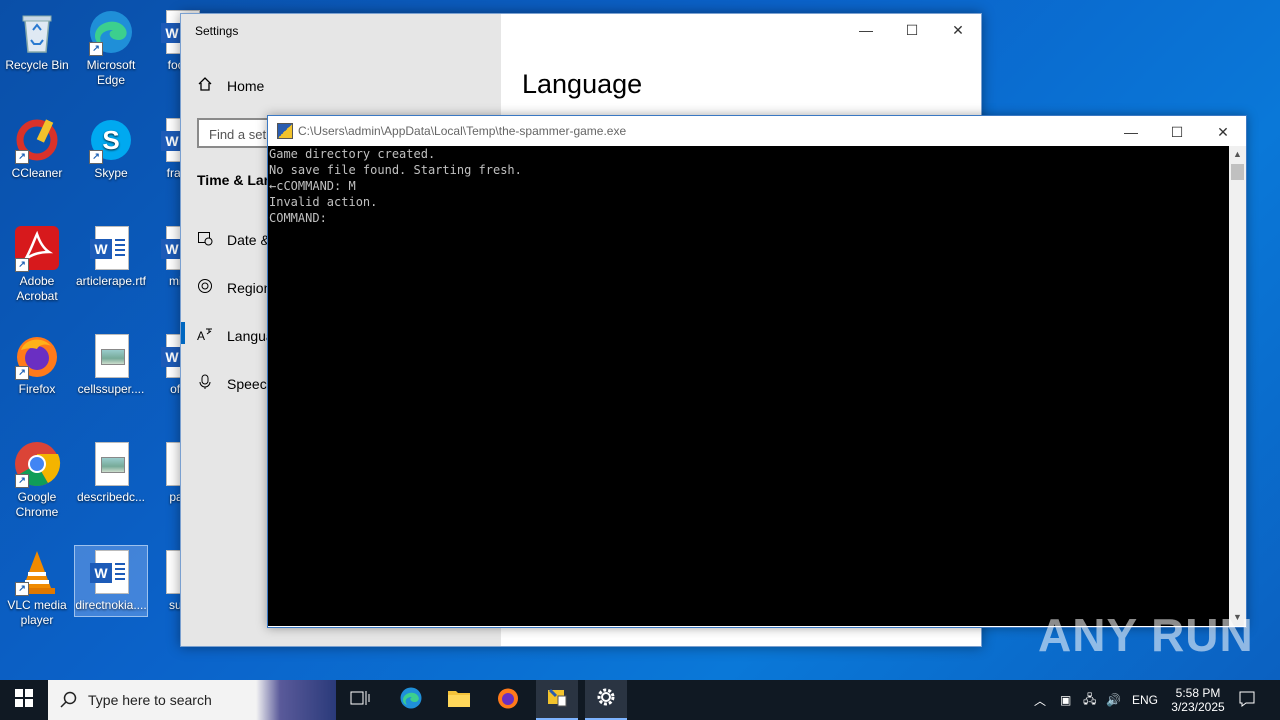 The height and width of the screenshot is (720, 1280). What do you see at coordinates (201, 335) in the screenshot?
I see `svg-text: A` at bounding box center [201, 335].